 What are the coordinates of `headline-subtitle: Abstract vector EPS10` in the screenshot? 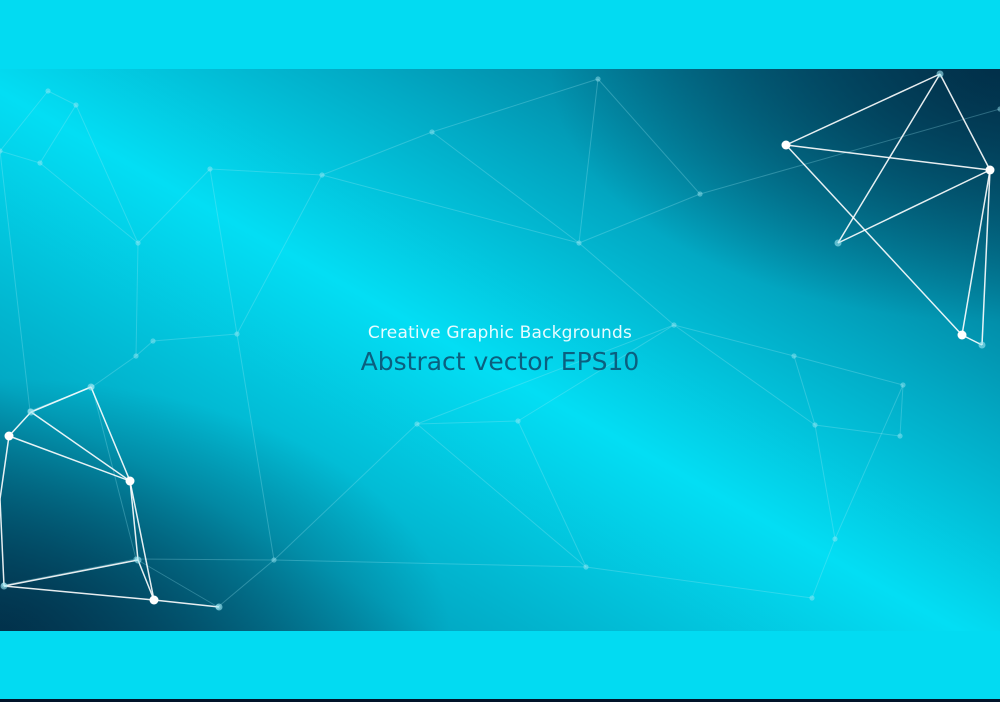 It's located at (500, 361).